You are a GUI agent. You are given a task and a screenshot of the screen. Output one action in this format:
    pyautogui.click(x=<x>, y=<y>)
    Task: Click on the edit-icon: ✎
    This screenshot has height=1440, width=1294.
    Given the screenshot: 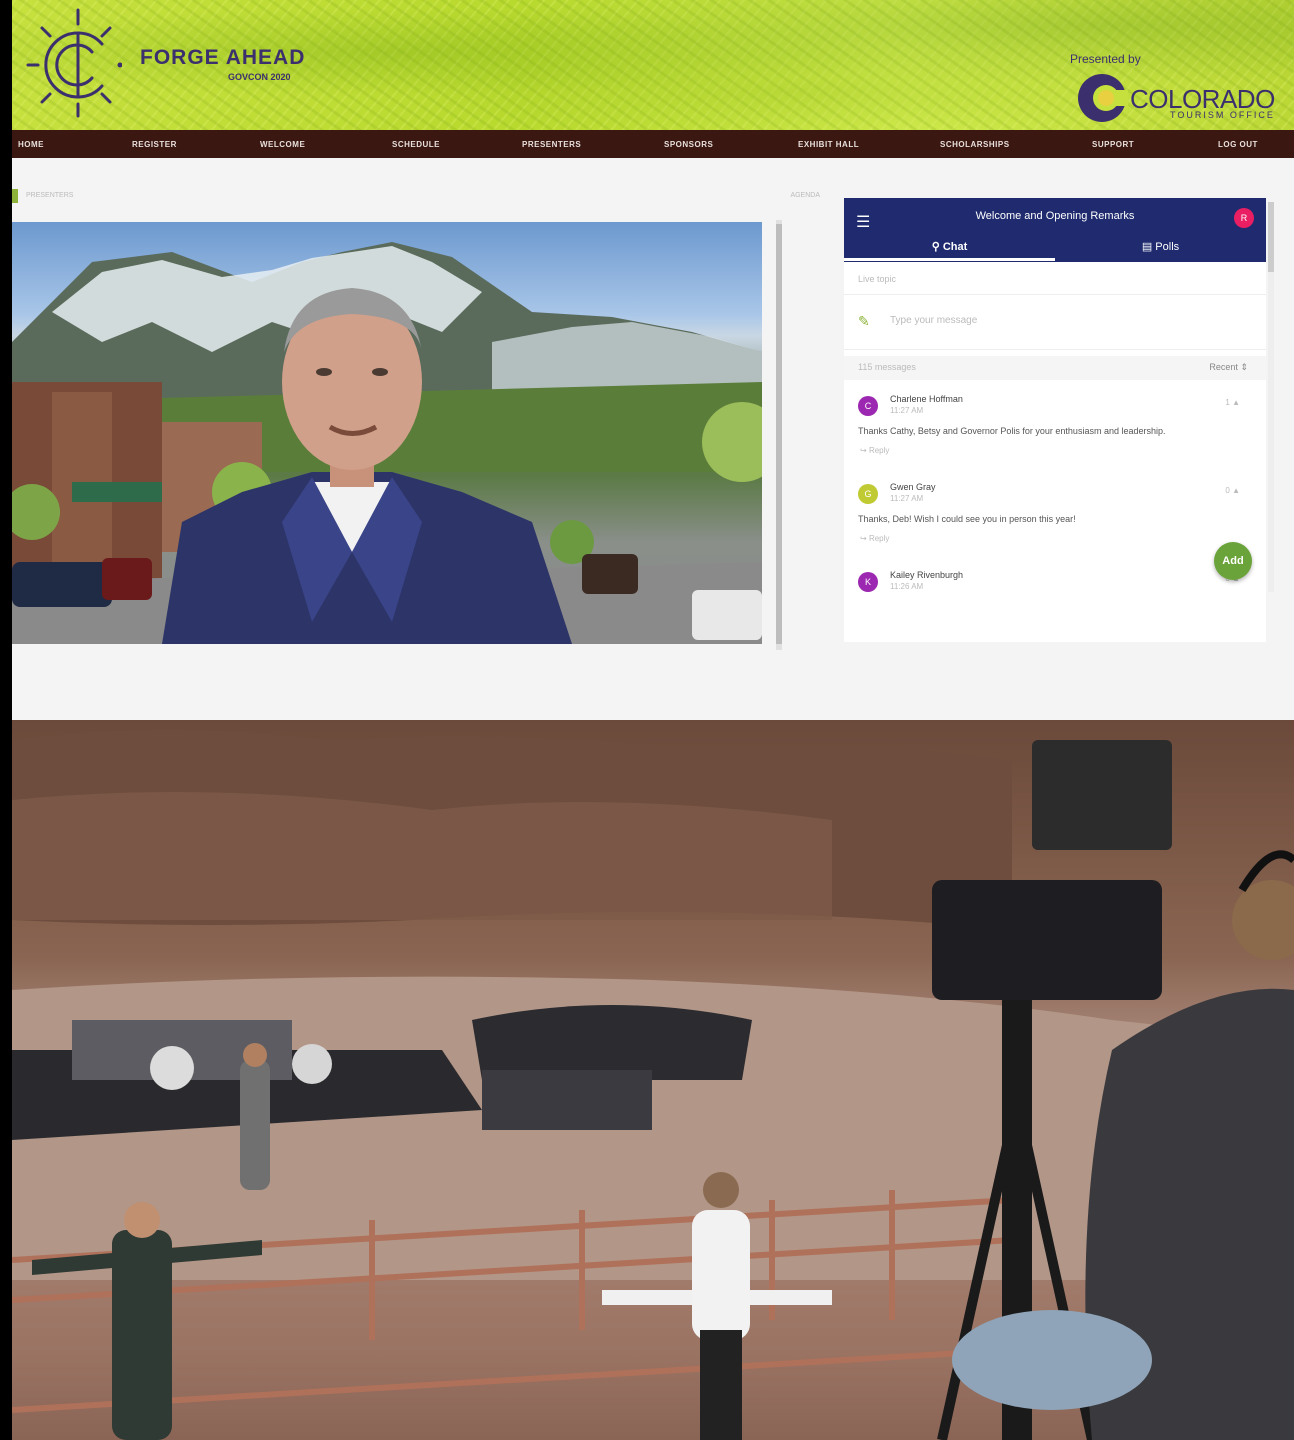 What is the action you would take?
    pyautogui.click(x=864, y=321)
    